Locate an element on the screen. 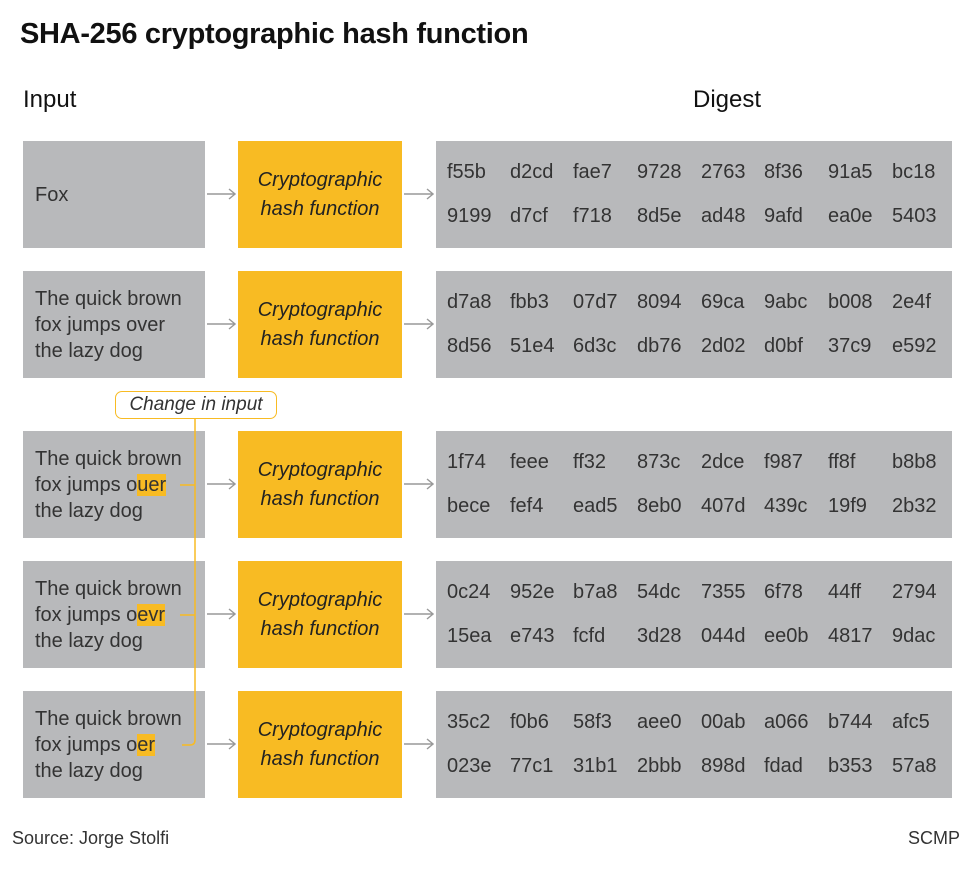 The height and width of the screenshot is (871, 972). credit: SCMP is located at coordinates (933, 838).